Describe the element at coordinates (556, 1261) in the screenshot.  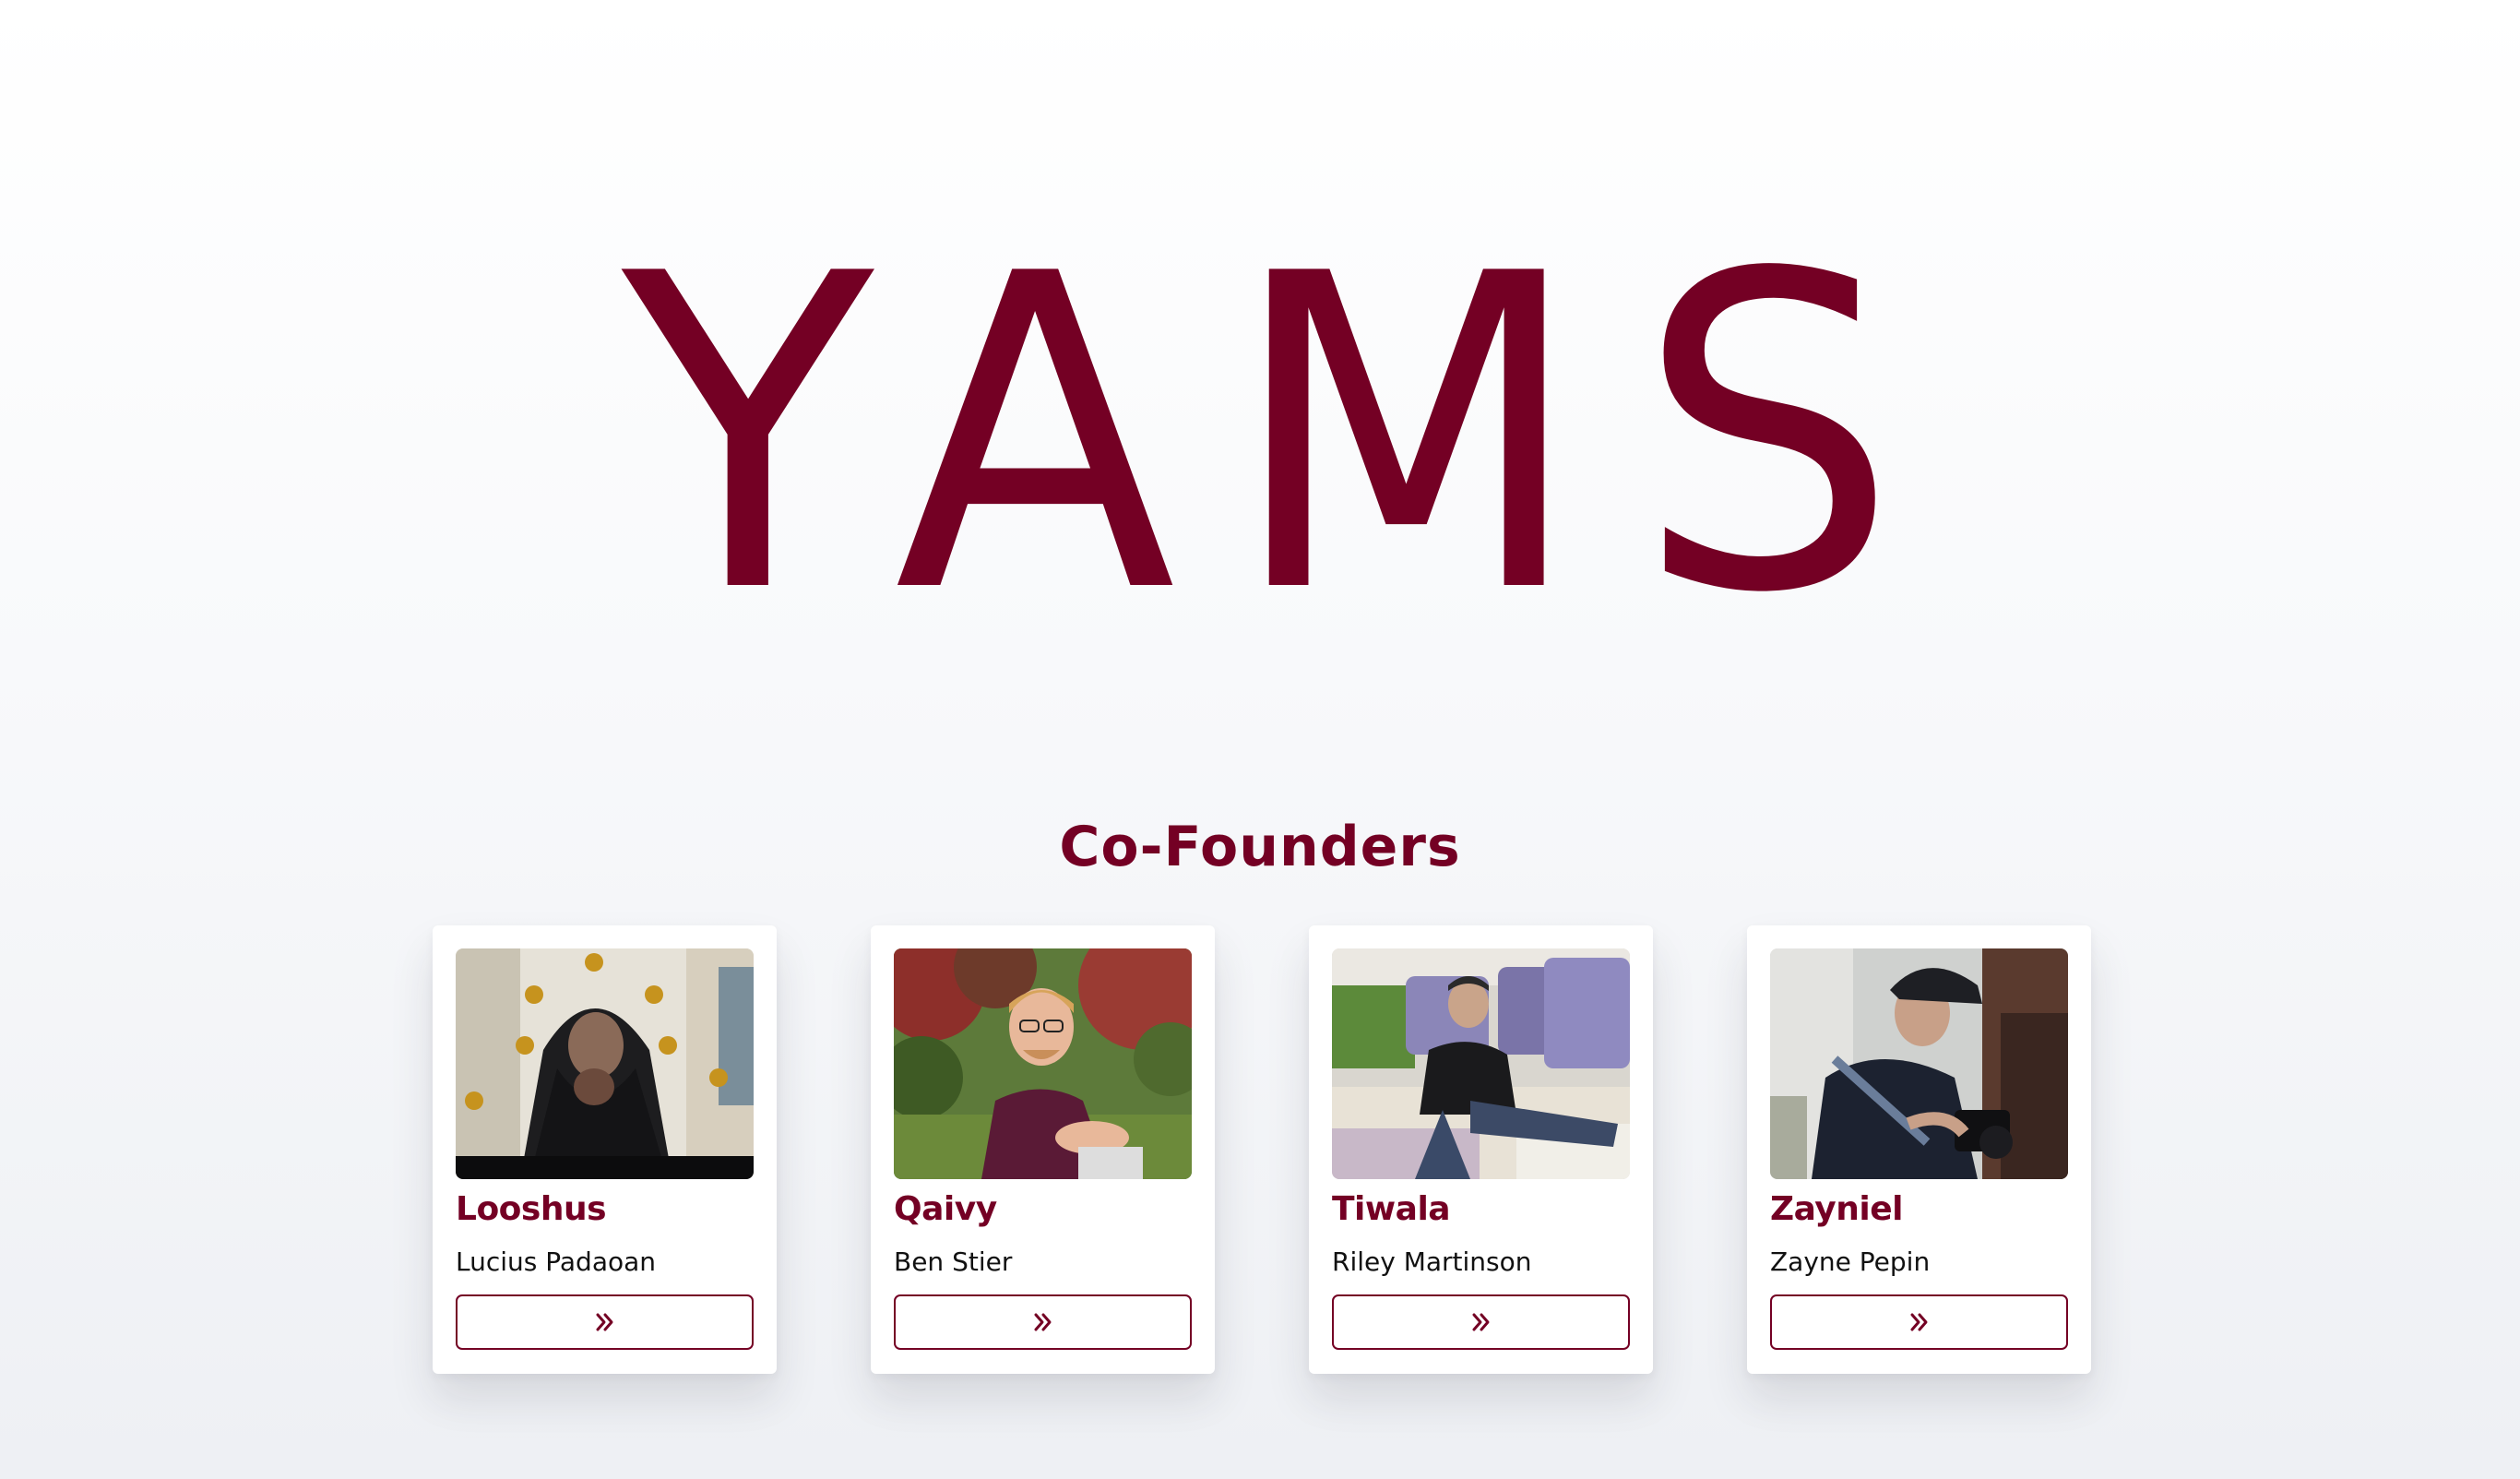
I see `founder-name: Lucius Padaoan` at that location.